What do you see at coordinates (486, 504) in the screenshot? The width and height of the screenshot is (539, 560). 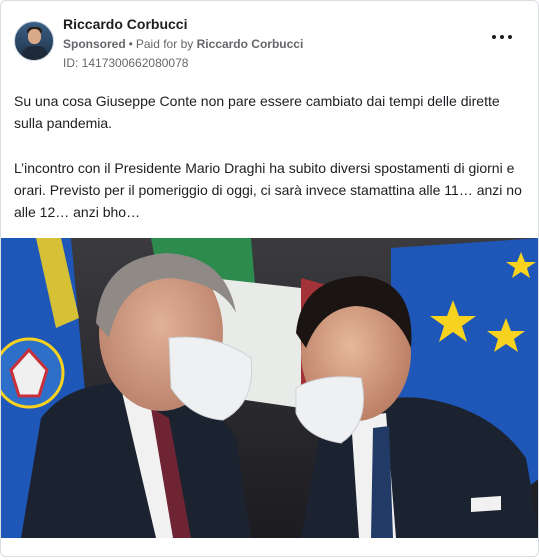 I see `pocket-square` at bounding box center [486, 504].